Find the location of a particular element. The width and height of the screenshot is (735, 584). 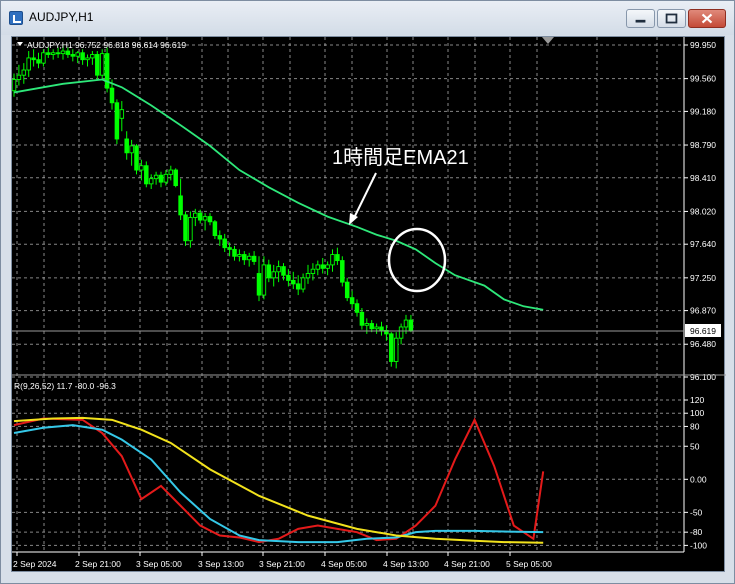

time-tick-label: 4 Sep 05:00 is located at coordinates (344, 564).